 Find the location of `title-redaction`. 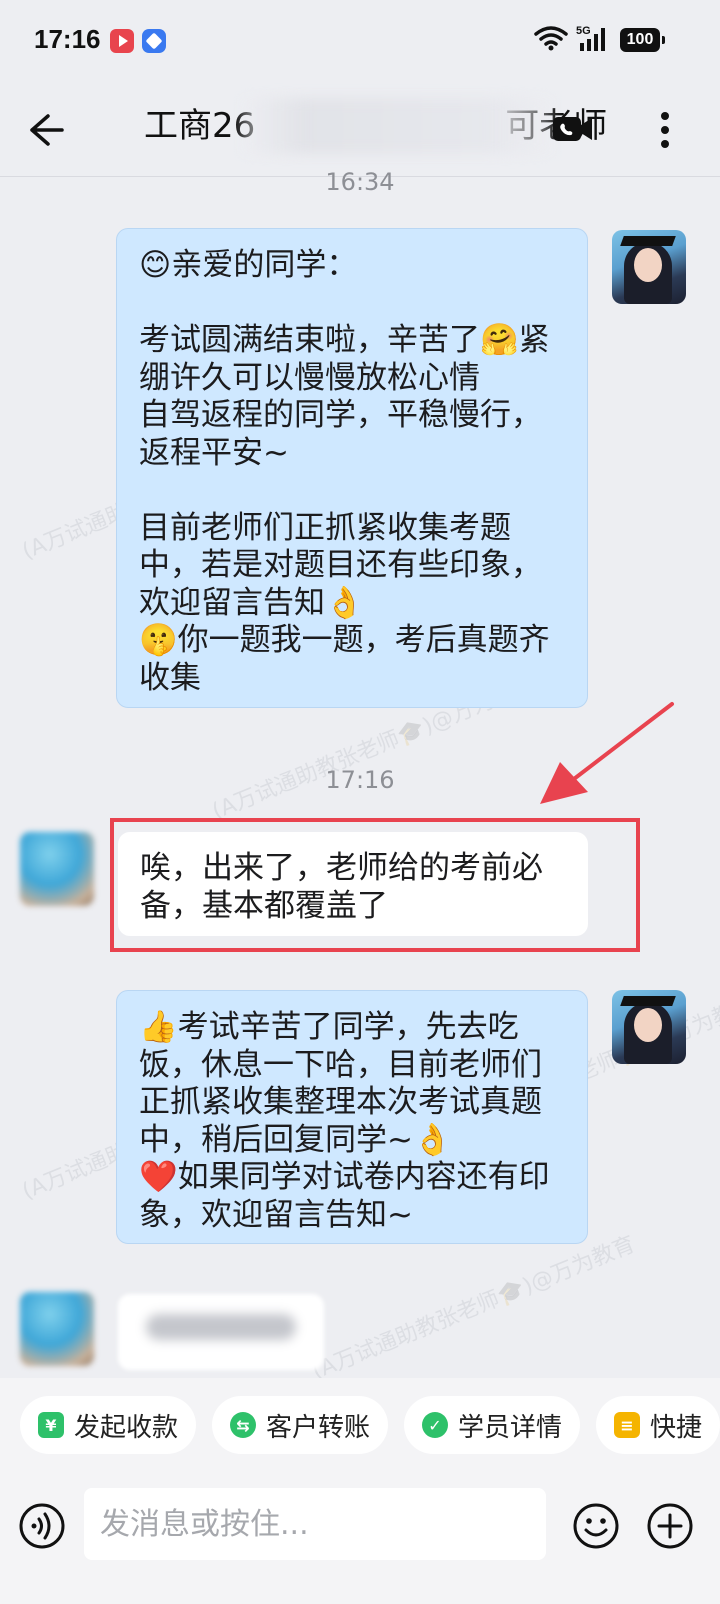

title-redaction is located at coordinates (397, 126).